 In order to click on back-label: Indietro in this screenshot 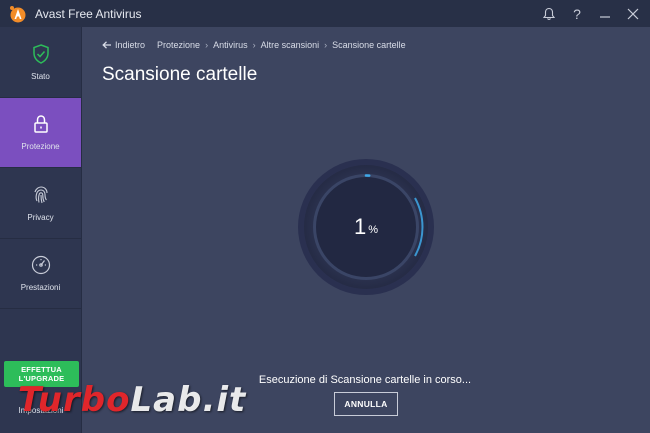, I will do `click(130, 45)`.